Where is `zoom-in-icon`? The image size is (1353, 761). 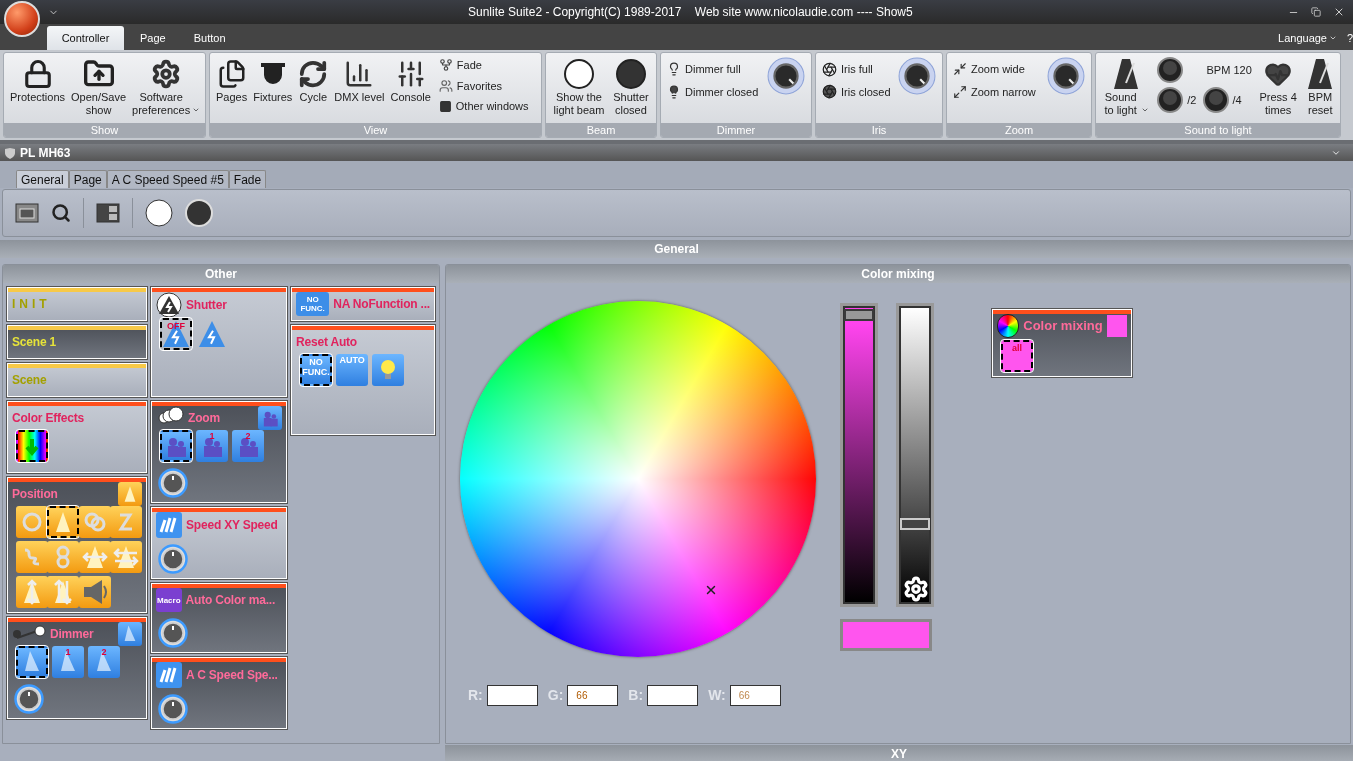 zoom-in-icon is located at coordinates (960, 69).